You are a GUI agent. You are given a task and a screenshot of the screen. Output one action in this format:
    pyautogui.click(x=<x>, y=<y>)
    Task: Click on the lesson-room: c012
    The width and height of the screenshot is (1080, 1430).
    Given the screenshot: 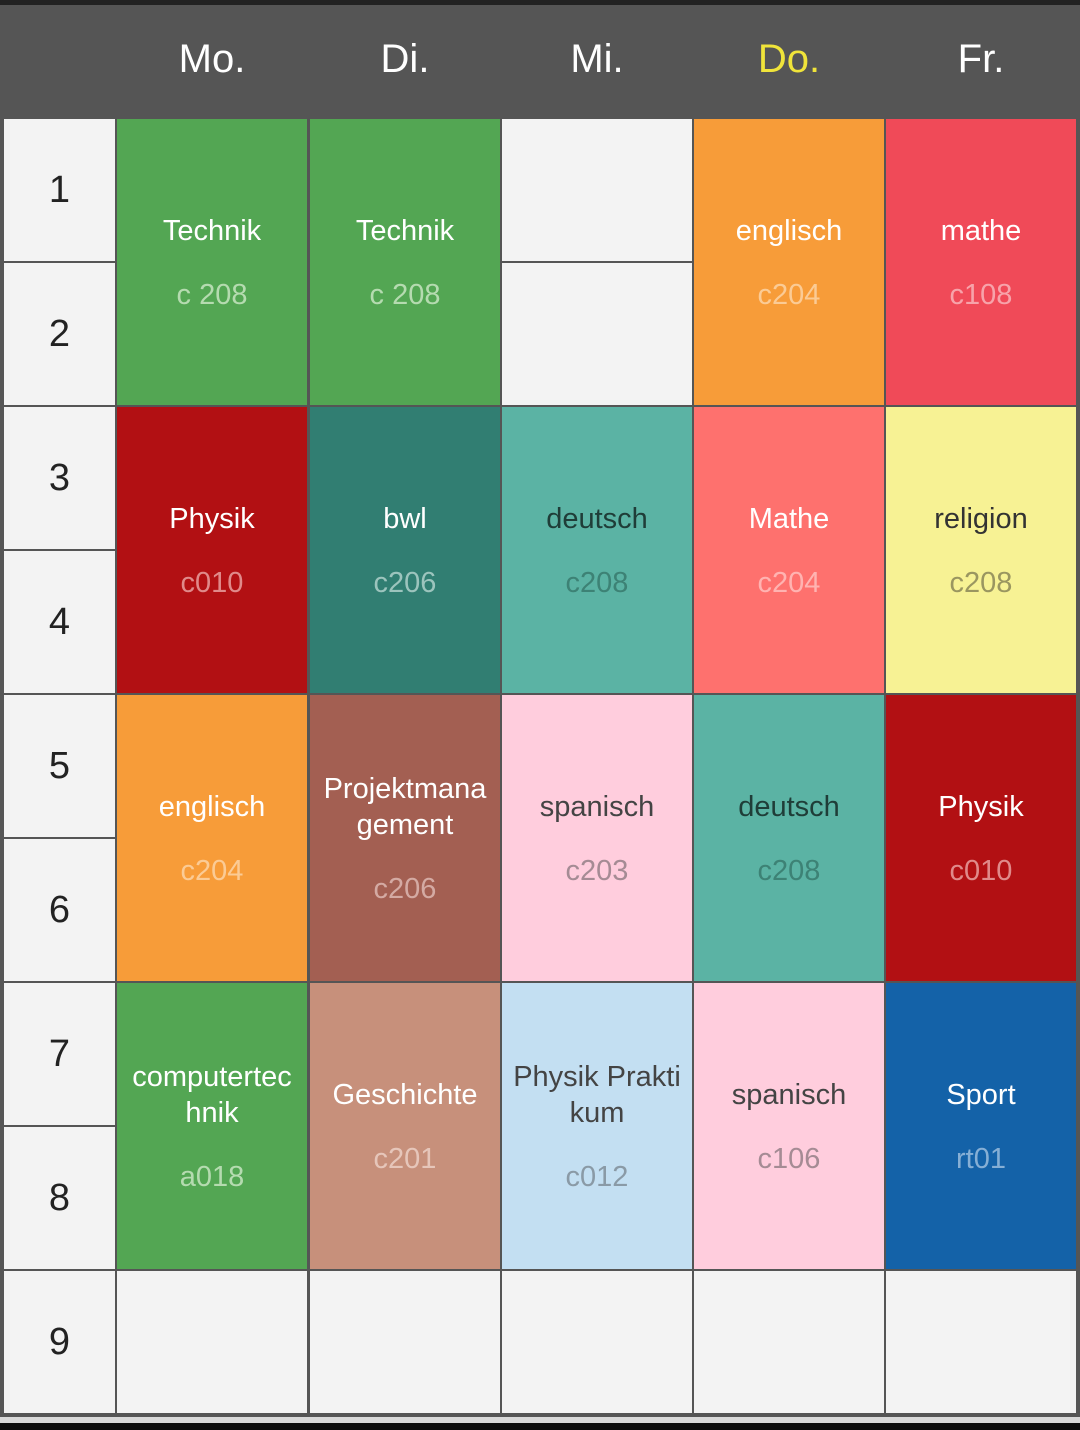 What is the action you would take?
    pyautogui.click(x=597, y=1176)
    